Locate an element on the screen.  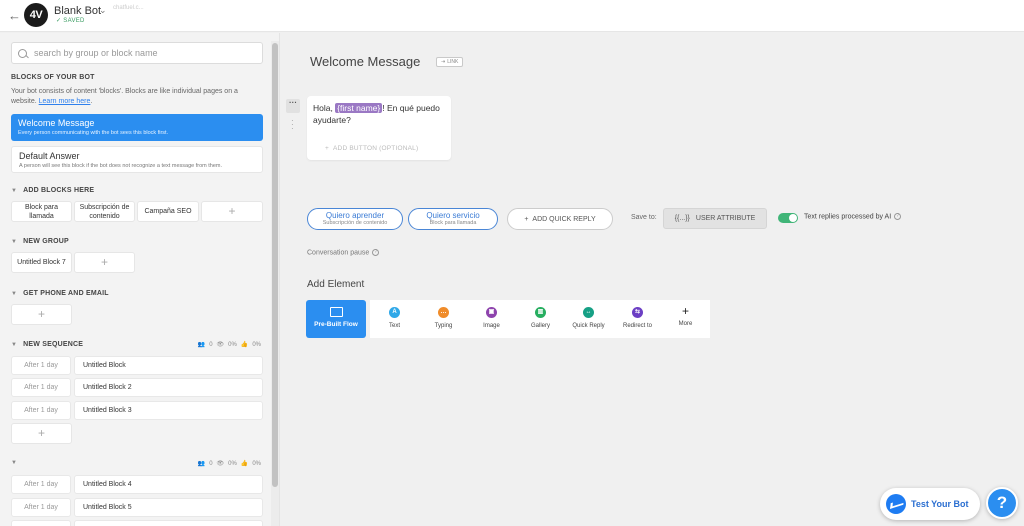
image-icon: ▣ is located at coordinates (491, 312).